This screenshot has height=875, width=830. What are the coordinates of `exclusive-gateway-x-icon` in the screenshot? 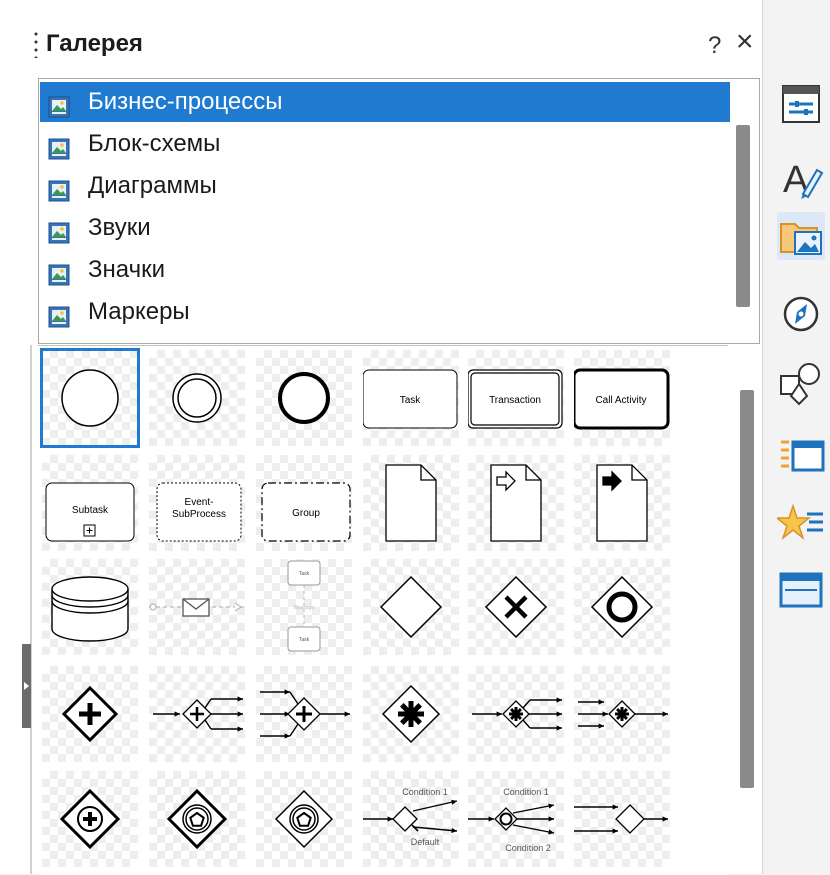 It's located at (516, 607).